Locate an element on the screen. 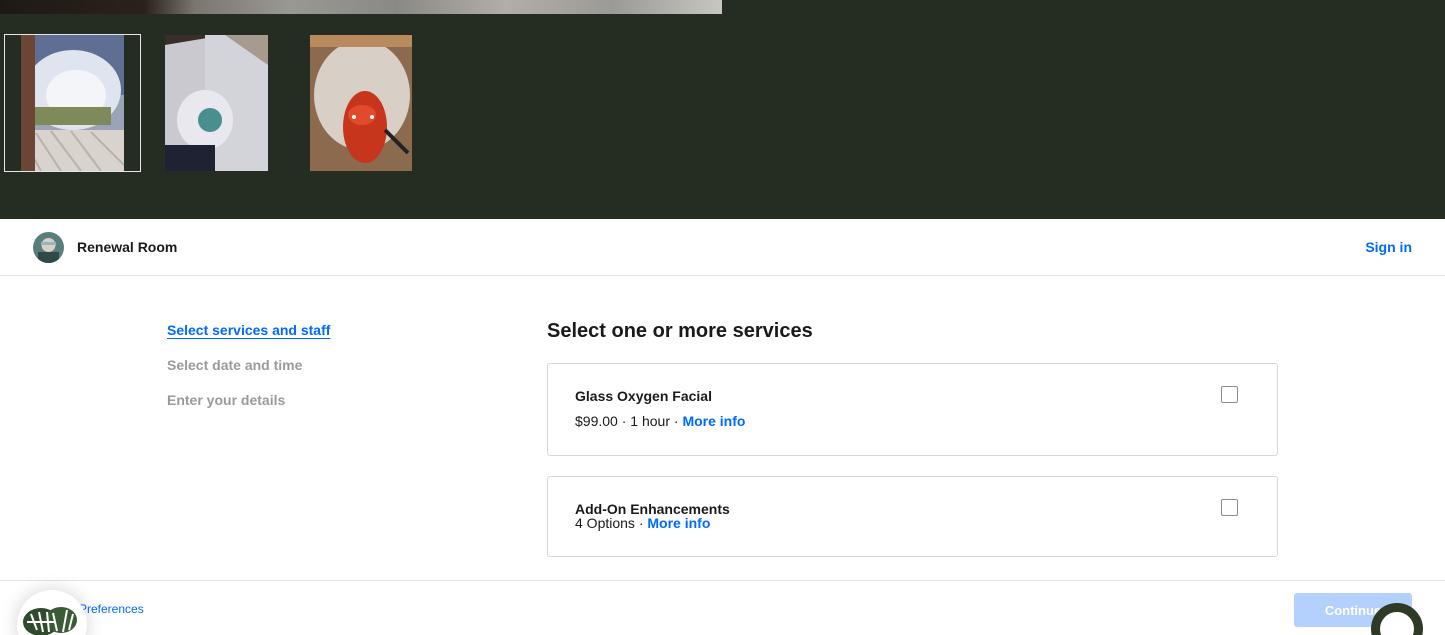  service-duration: 1 hour is located at coordinates (650, 421).